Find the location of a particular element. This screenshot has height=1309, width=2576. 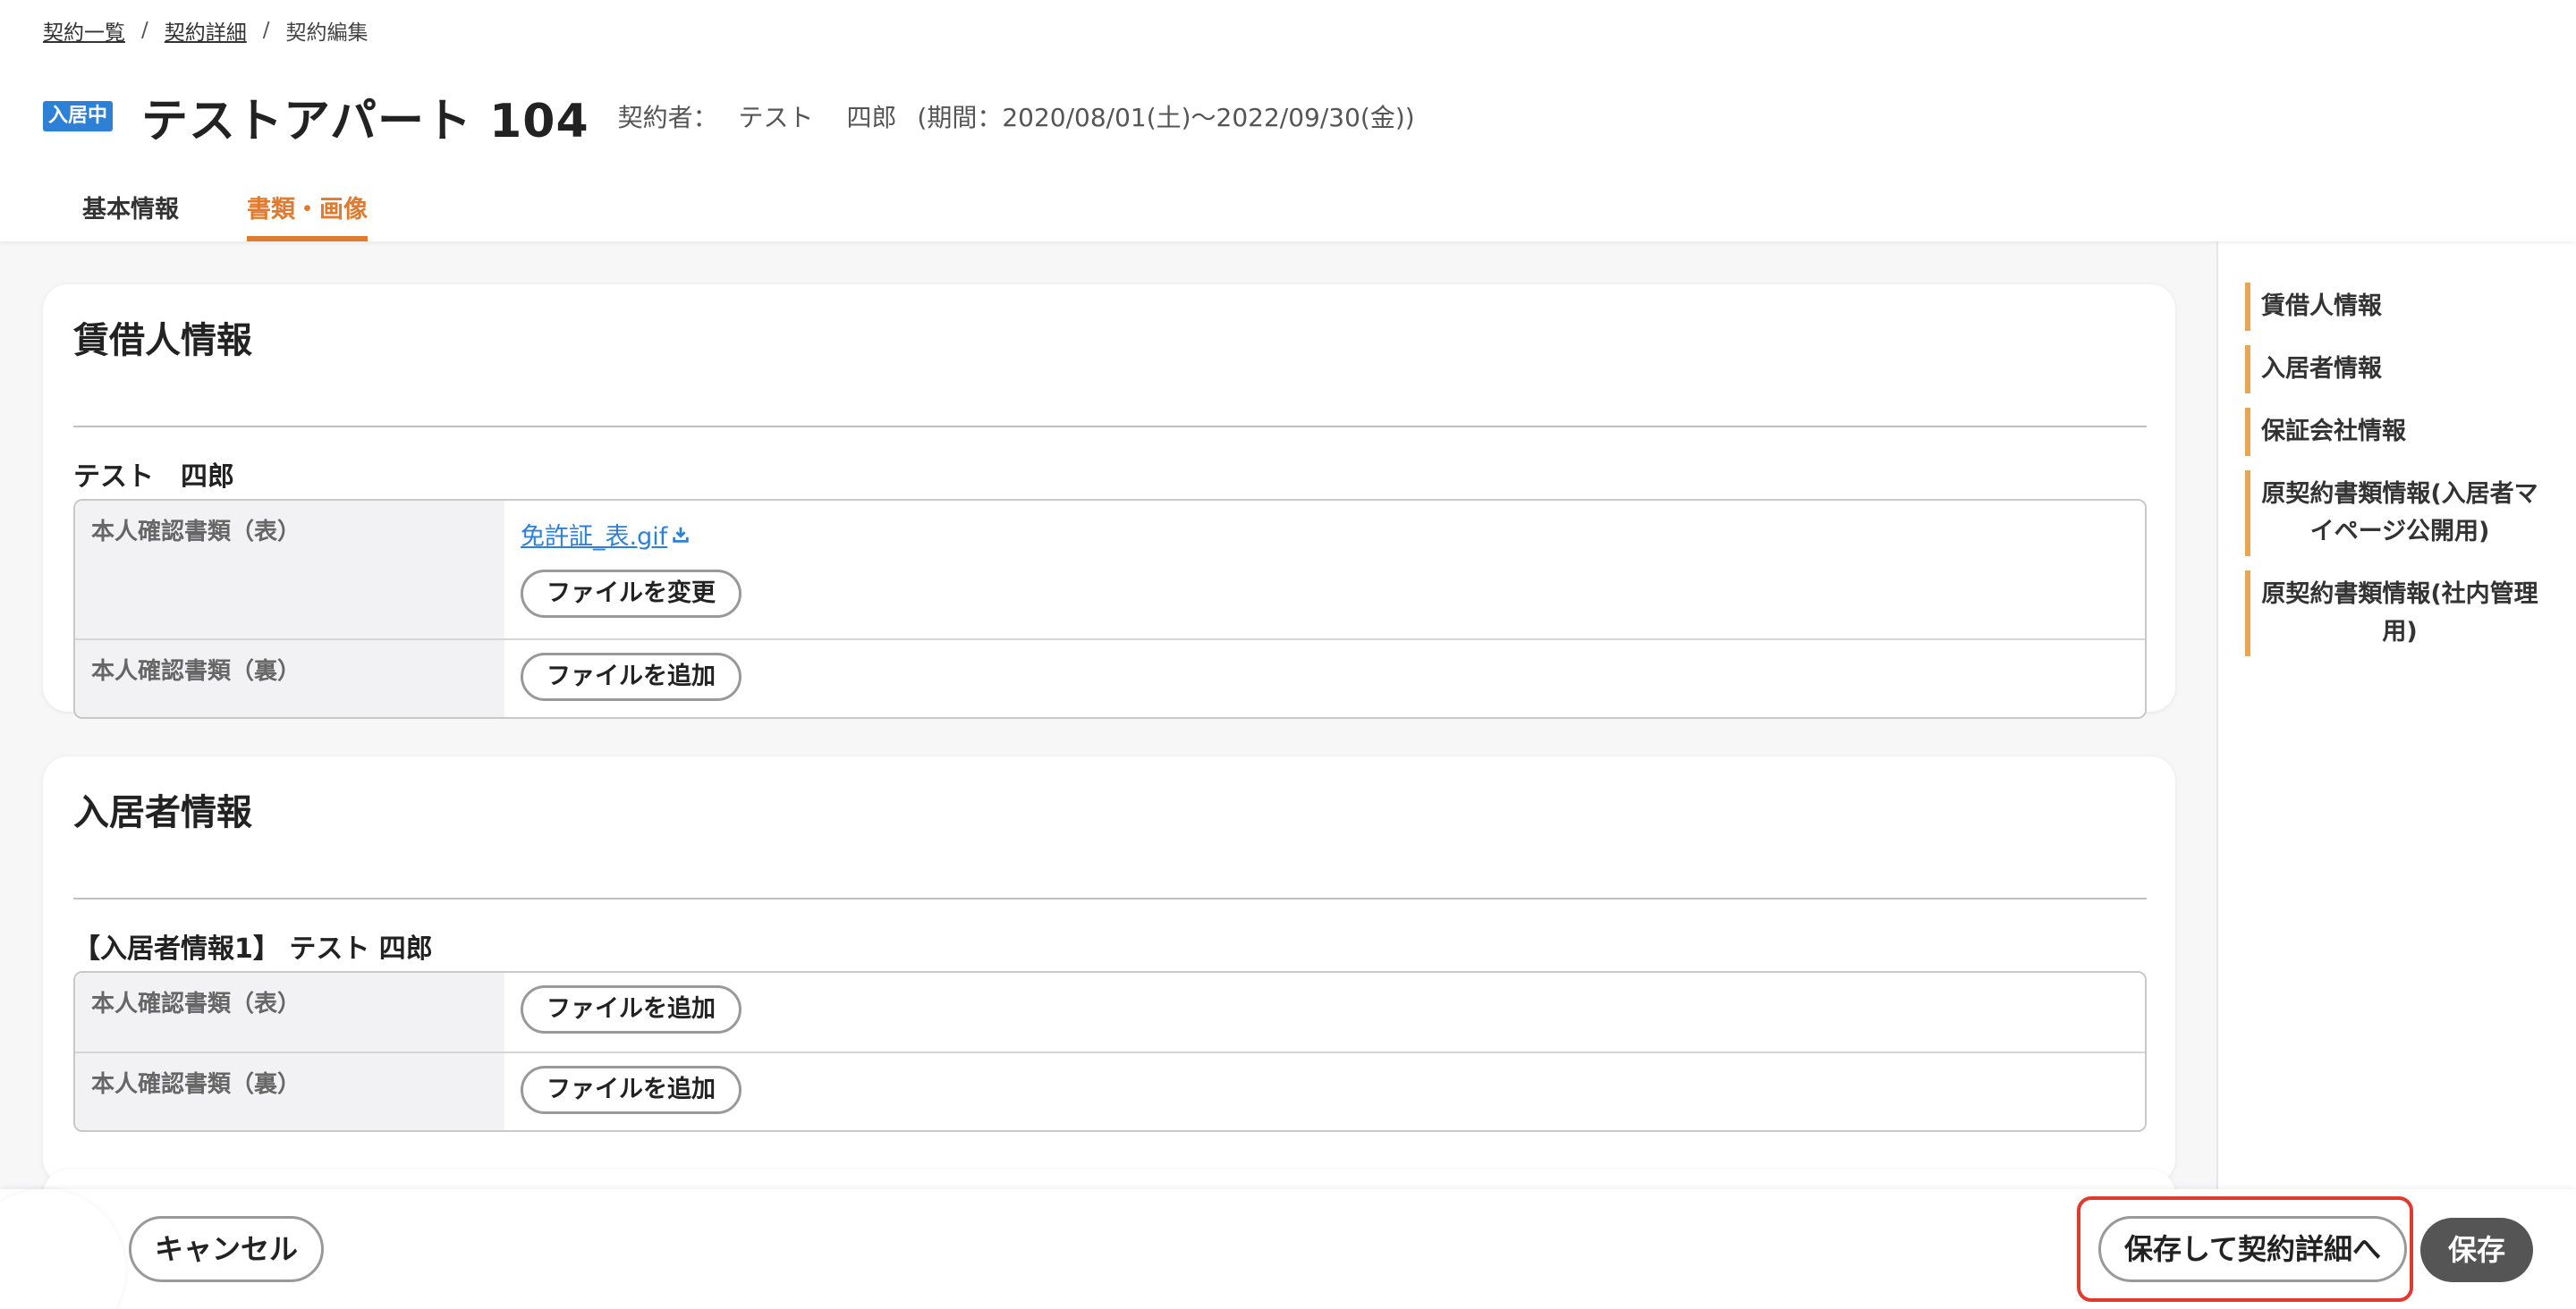

nav-item-original-docs-public: 原契約書類情報(入居者マイページ公開用) is located at coordinates (2392, 513).